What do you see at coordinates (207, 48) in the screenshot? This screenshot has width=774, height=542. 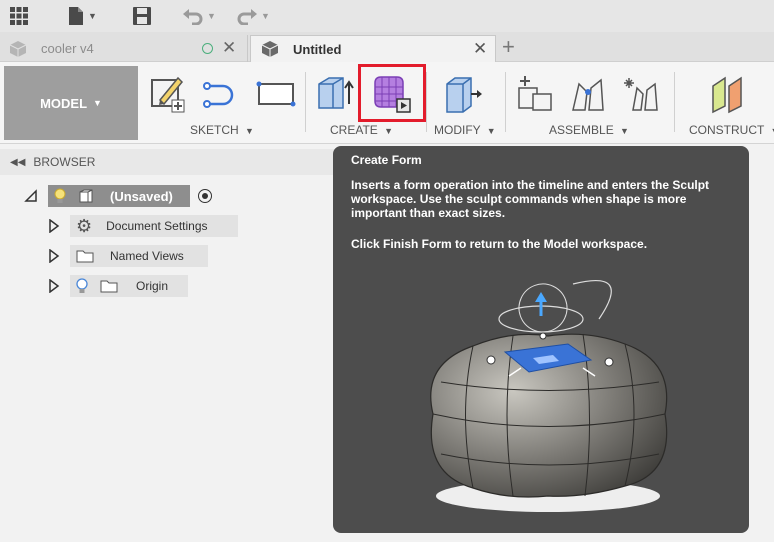 I see `status-circle-icon` at bounding box center [207, 48].